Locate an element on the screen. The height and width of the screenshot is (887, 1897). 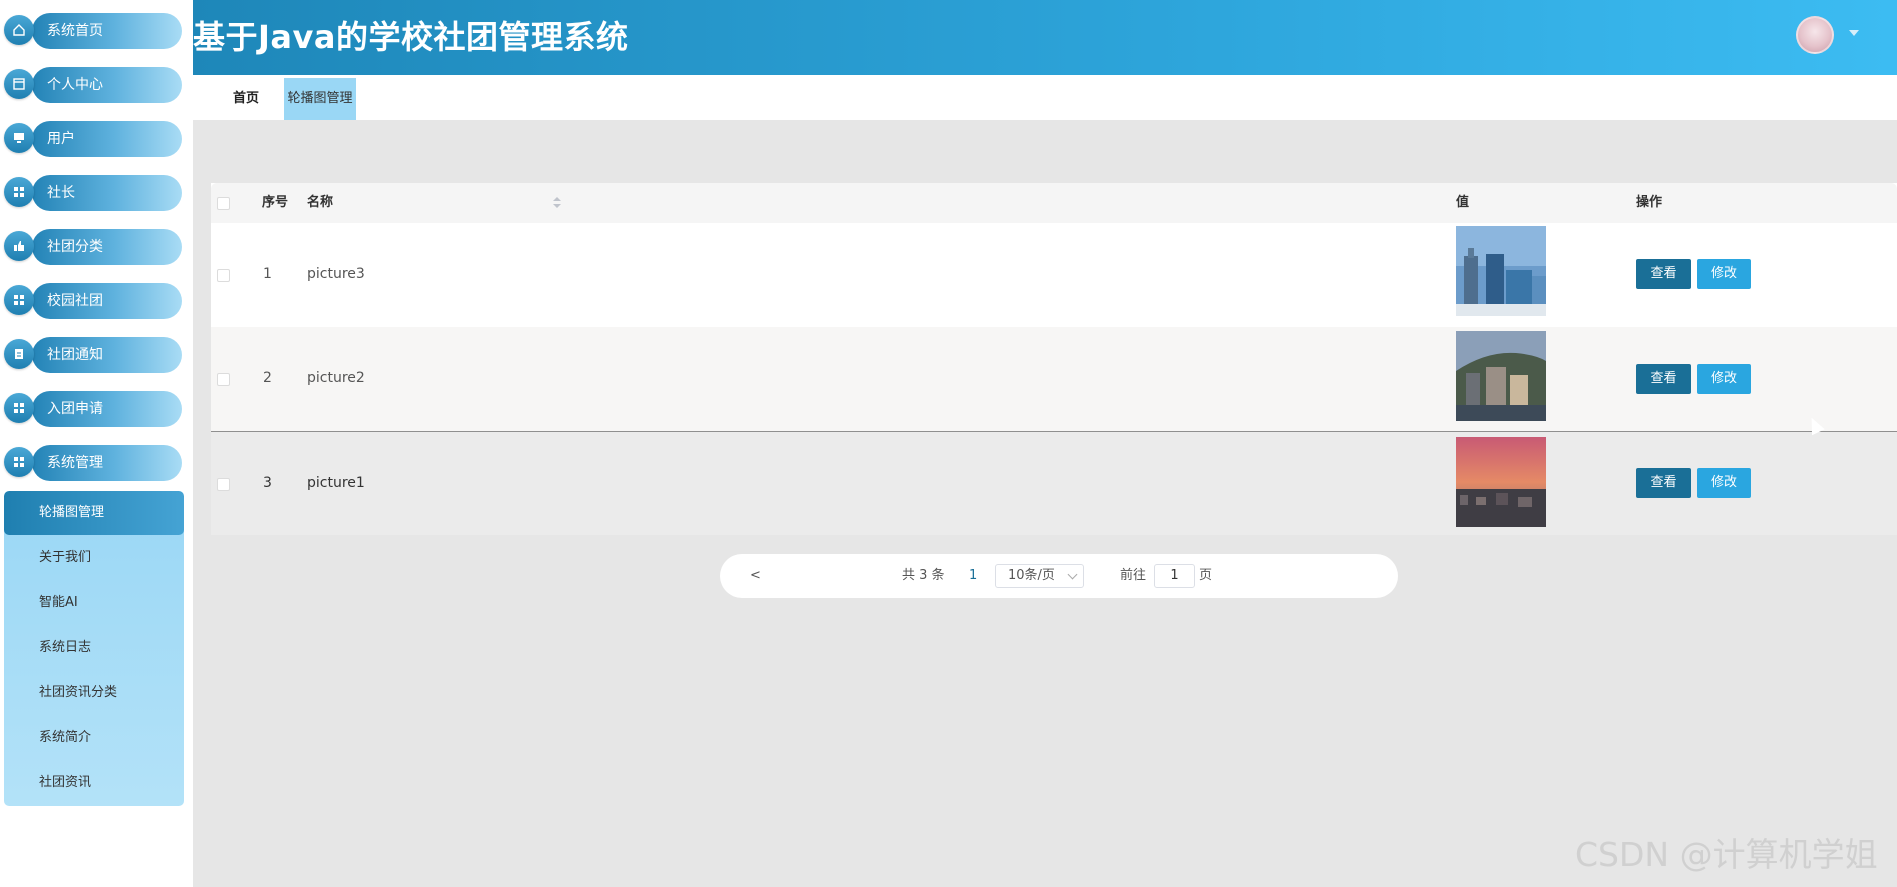
table-row: 1 picture3 查看 修改 is located at coordinates (1054, 275).